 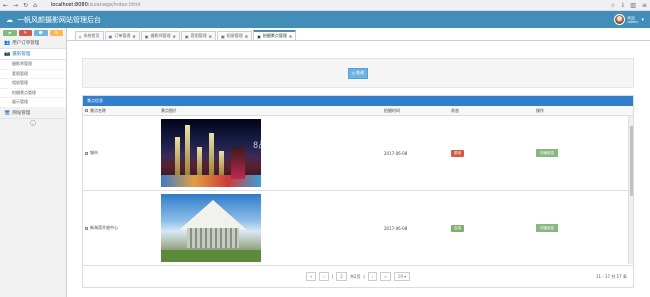 I want to click on spot-image-city-night, so click(x=211, y=153).